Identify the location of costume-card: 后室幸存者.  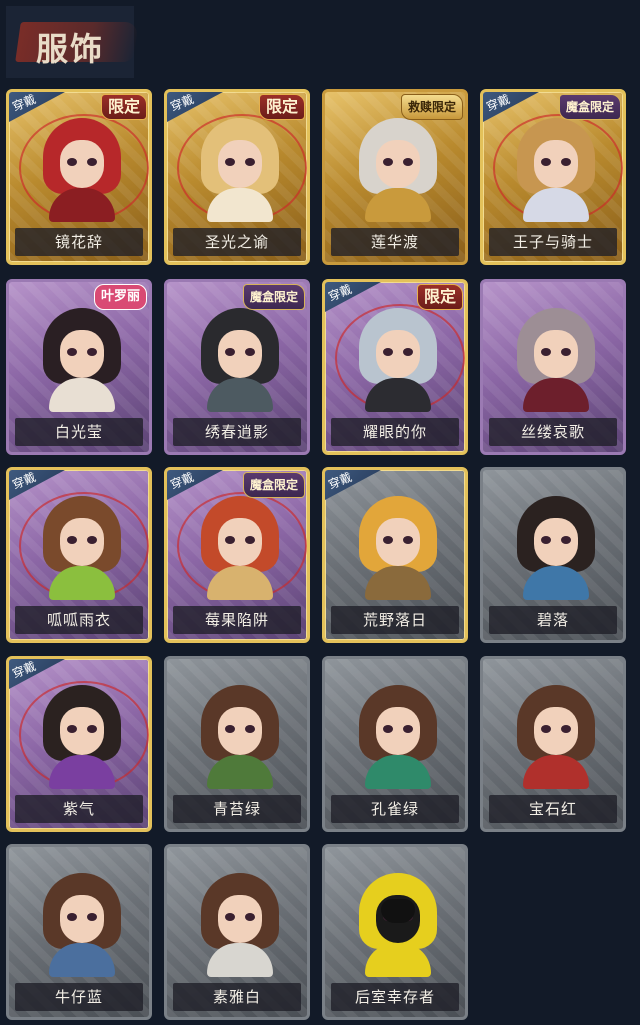
(395, 932).